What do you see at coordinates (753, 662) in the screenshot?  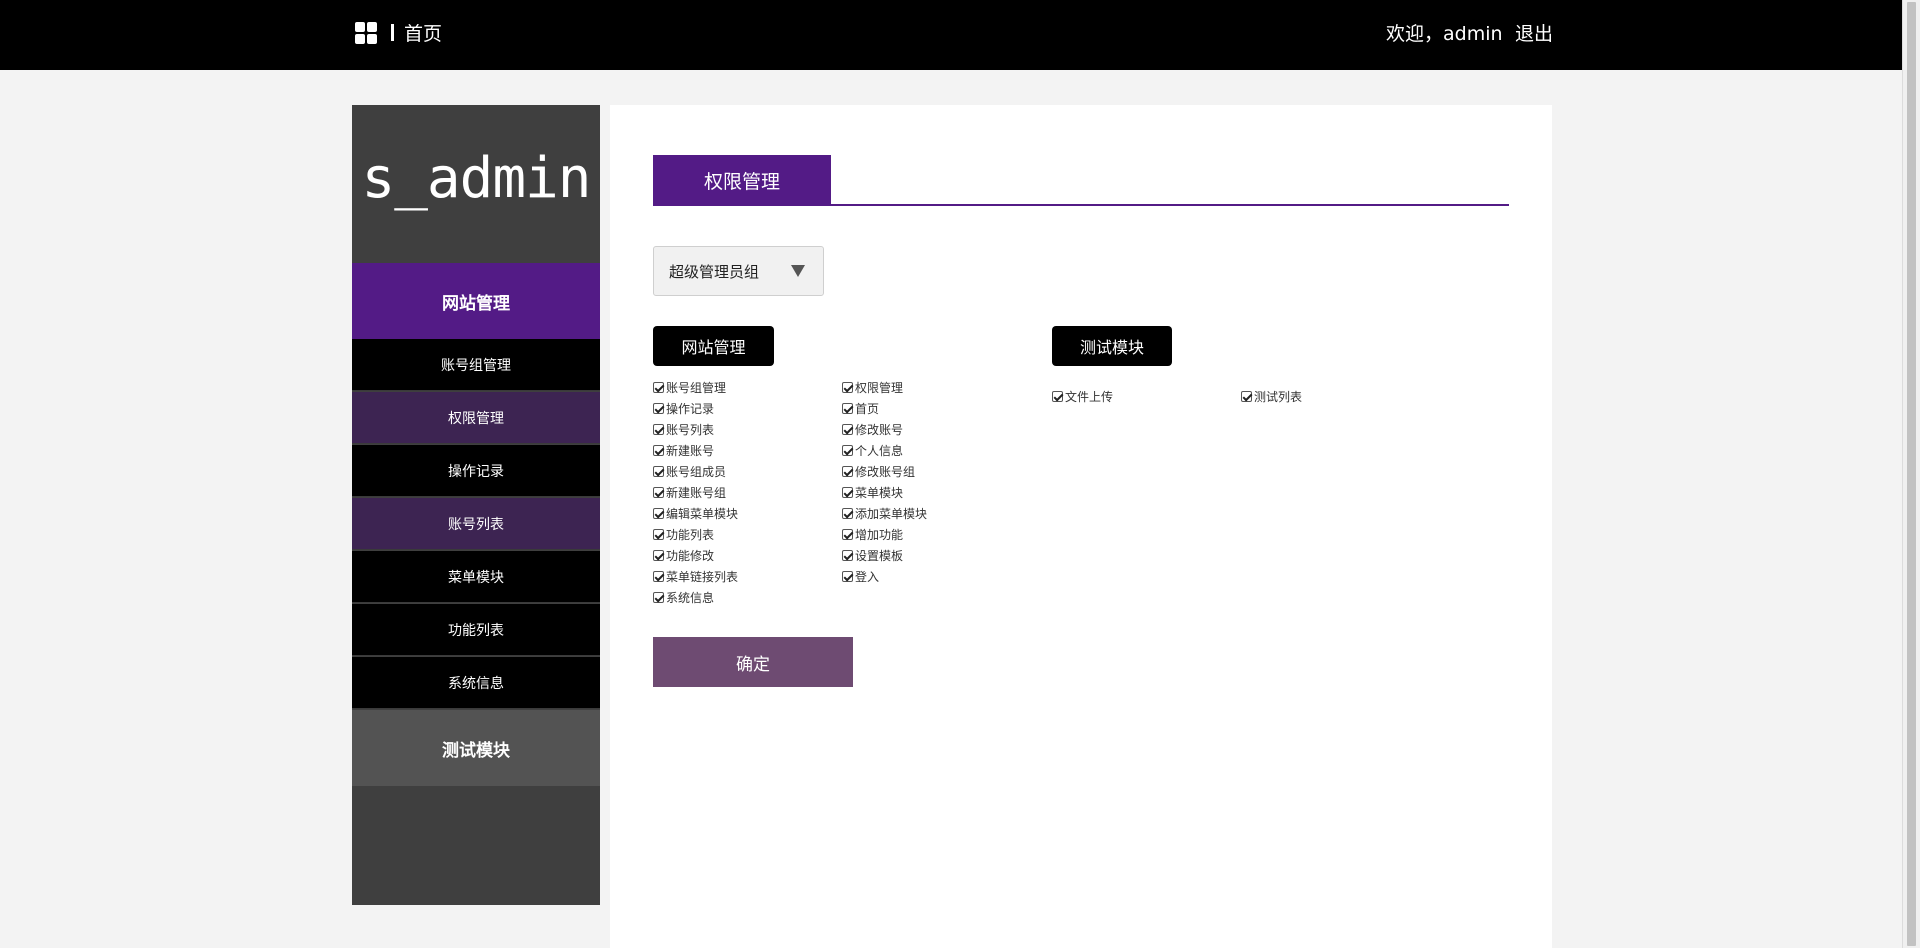 I see `submit-button: 确定` at bounding box center [753, 662].